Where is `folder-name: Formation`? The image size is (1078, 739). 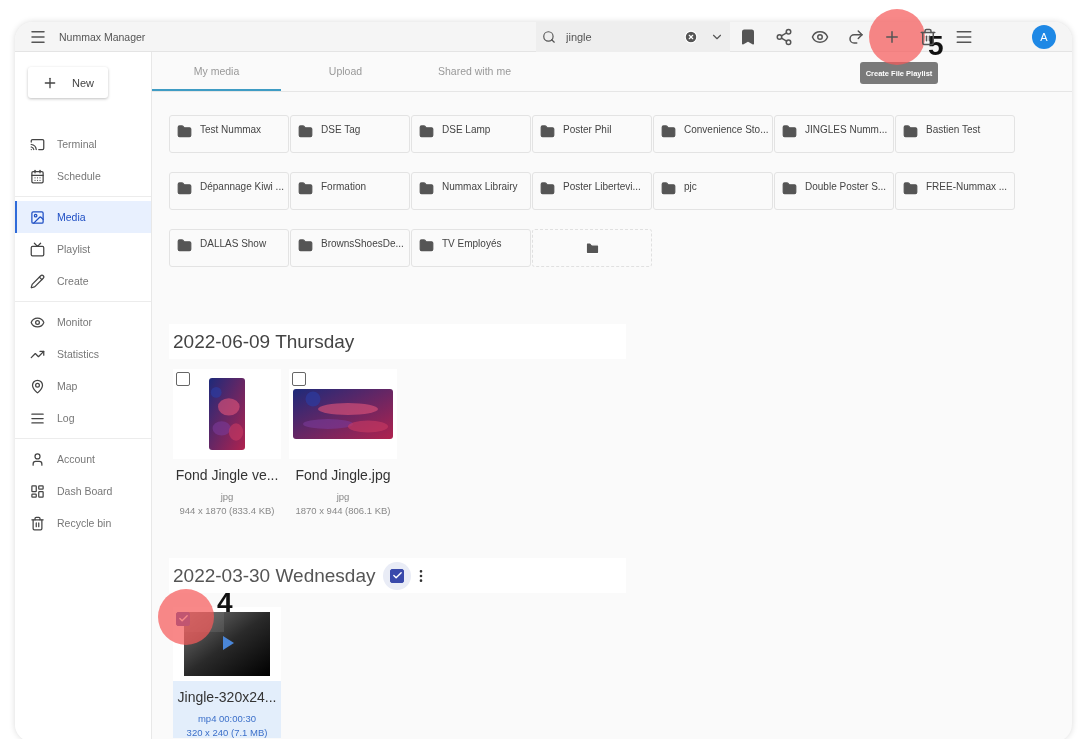 folder-name: Formation is located at coordinates (343, 186).